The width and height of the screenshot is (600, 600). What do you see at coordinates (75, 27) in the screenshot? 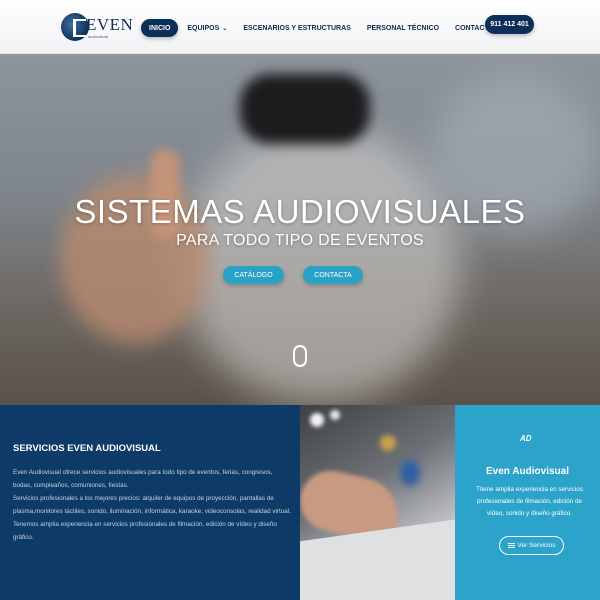
I see `logo-mark-icon` at bounding box center [75, 27].